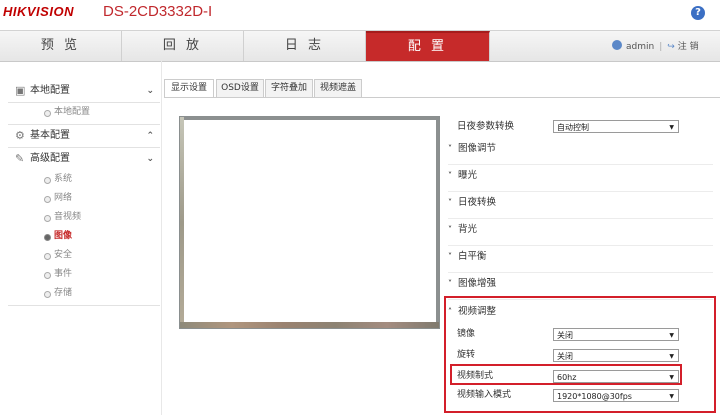 The width and height of the screenshot is (720, 415). I want to click on tab-underline, so click(442, 97).